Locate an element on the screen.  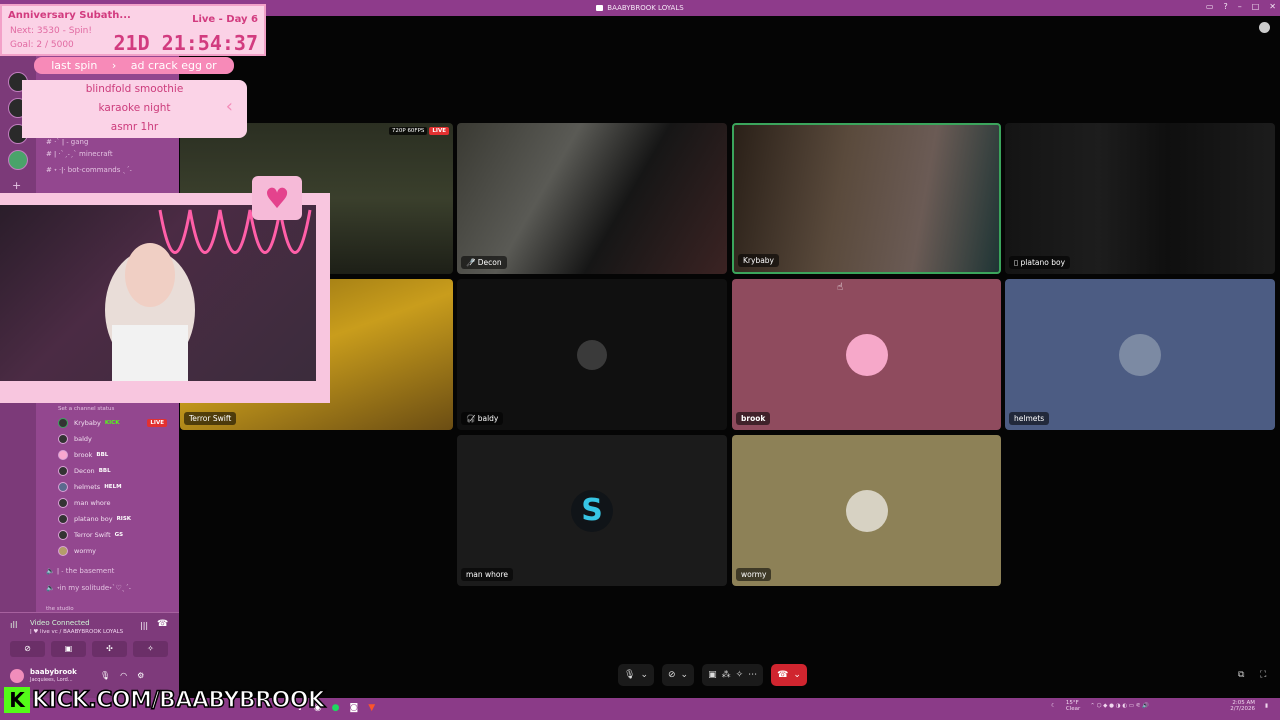
voice-channel: 🔈 ǀ ˗ the basement is located at coordinates (80, 571).